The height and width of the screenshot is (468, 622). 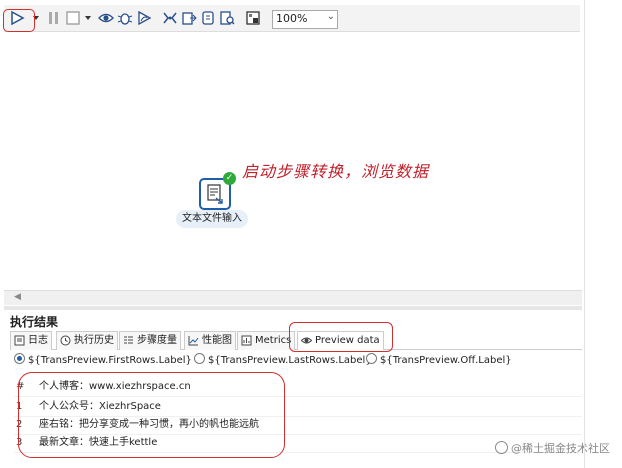 What do you see at coordinates (253, 18) in the screenshot?
I see `show-results-icon` at bounding box center [253, 18].